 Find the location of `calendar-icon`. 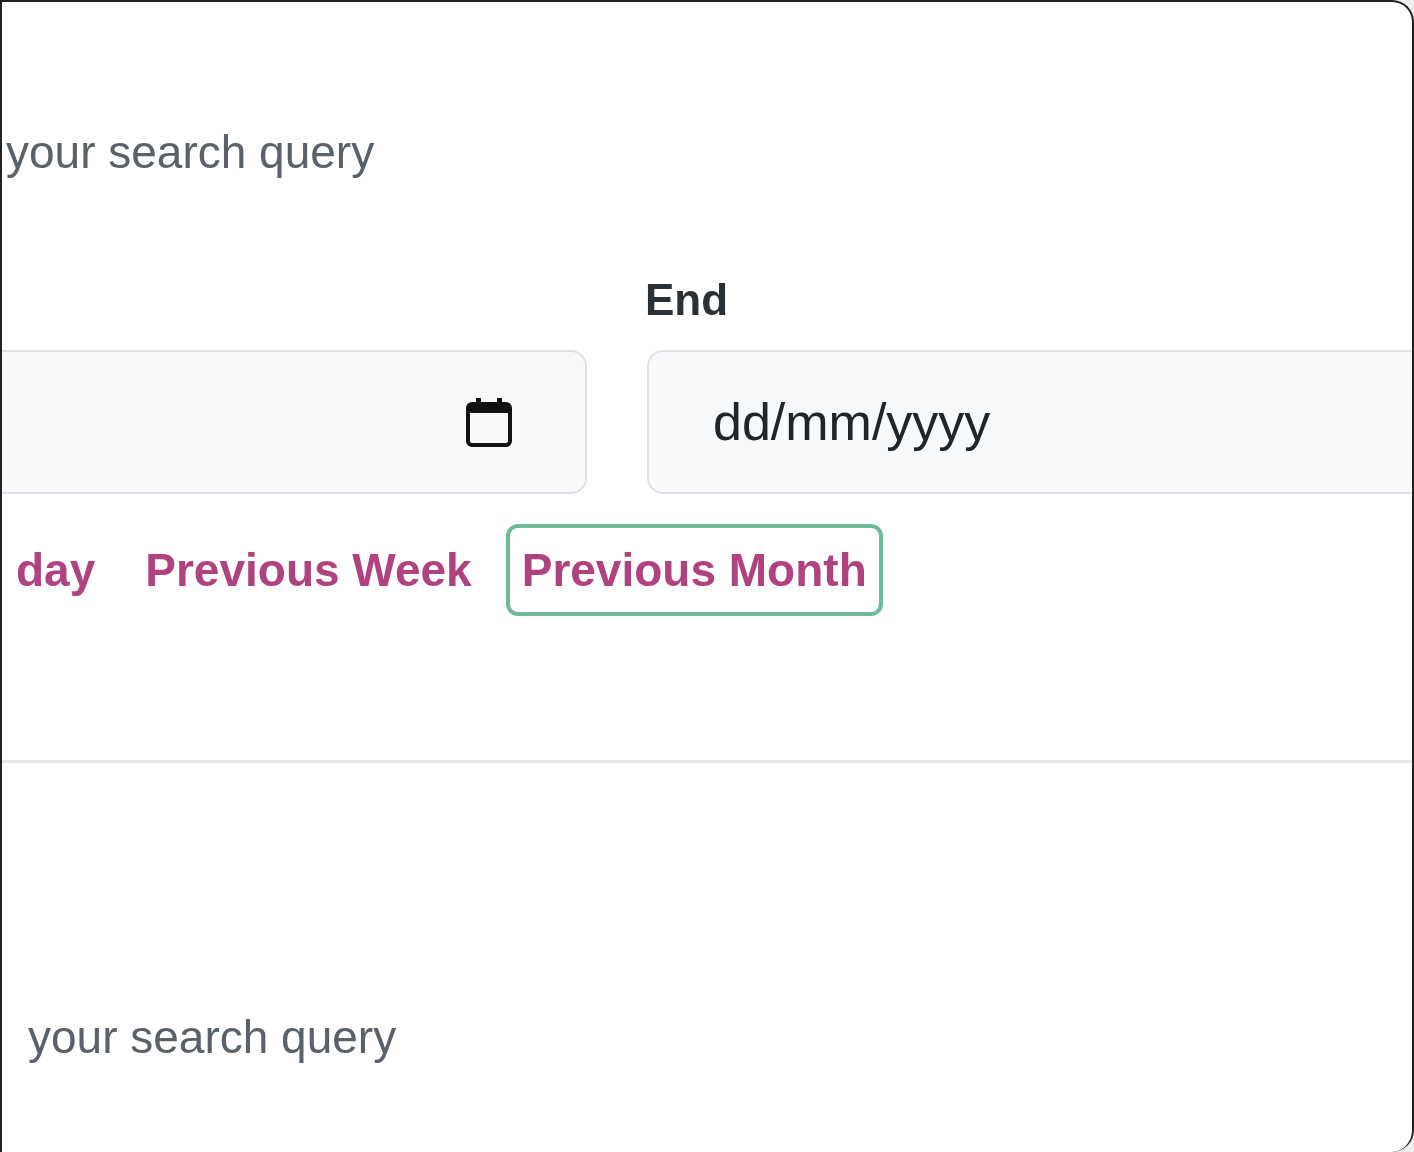

calendar-icon is located at coordinates (489, 422).